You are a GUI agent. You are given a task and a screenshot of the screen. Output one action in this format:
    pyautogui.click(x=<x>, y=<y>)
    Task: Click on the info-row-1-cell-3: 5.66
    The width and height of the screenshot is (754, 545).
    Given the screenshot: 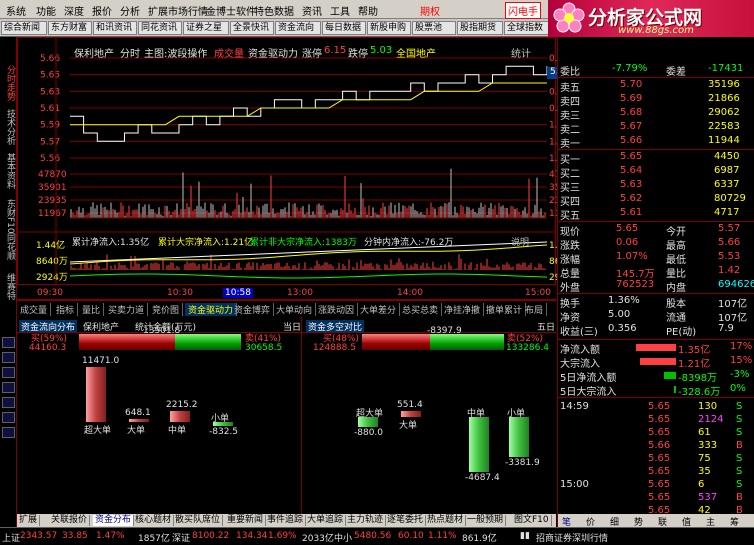 What is the action you would take?
    pyautogui.click(x=729, y=242)
    